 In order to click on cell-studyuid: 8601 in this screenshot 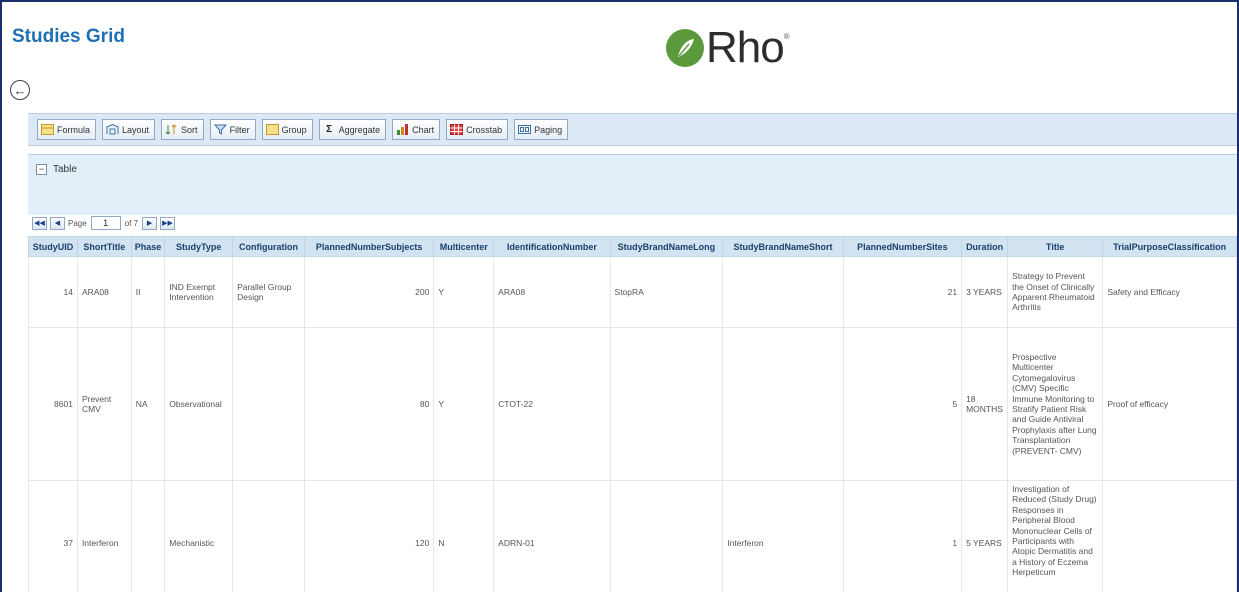, I will do `click(53, 404)`.